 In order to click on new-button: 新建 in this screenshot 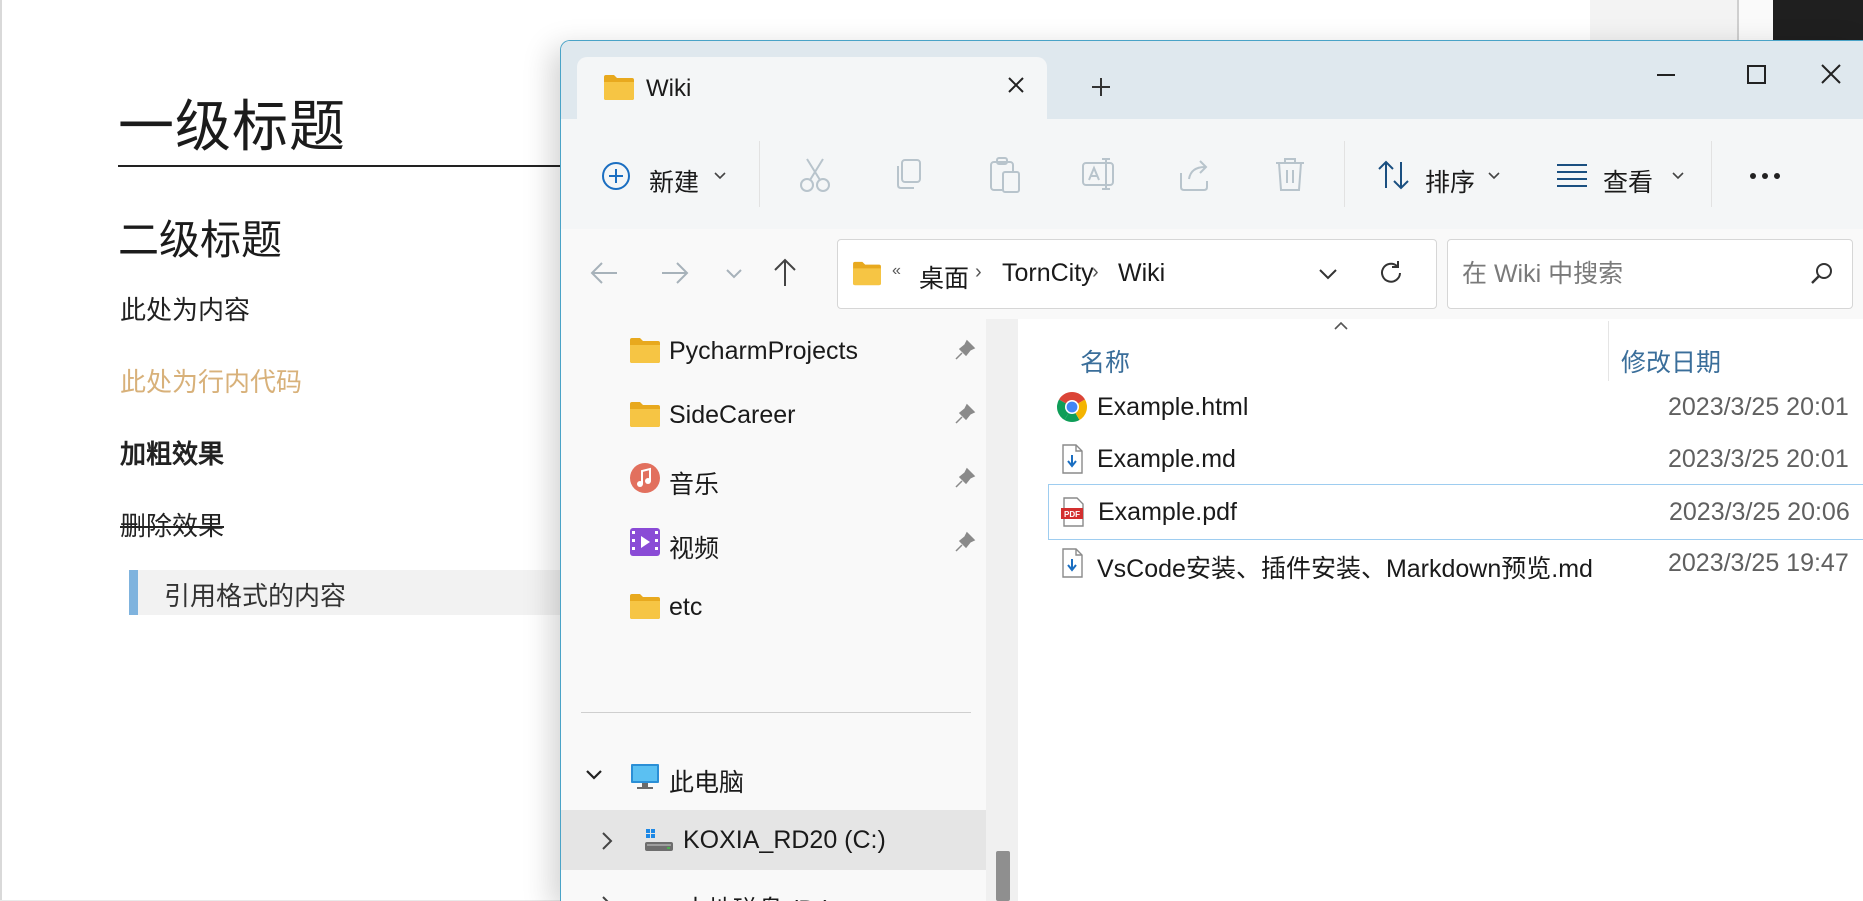, I will do `click(671, 175)`.